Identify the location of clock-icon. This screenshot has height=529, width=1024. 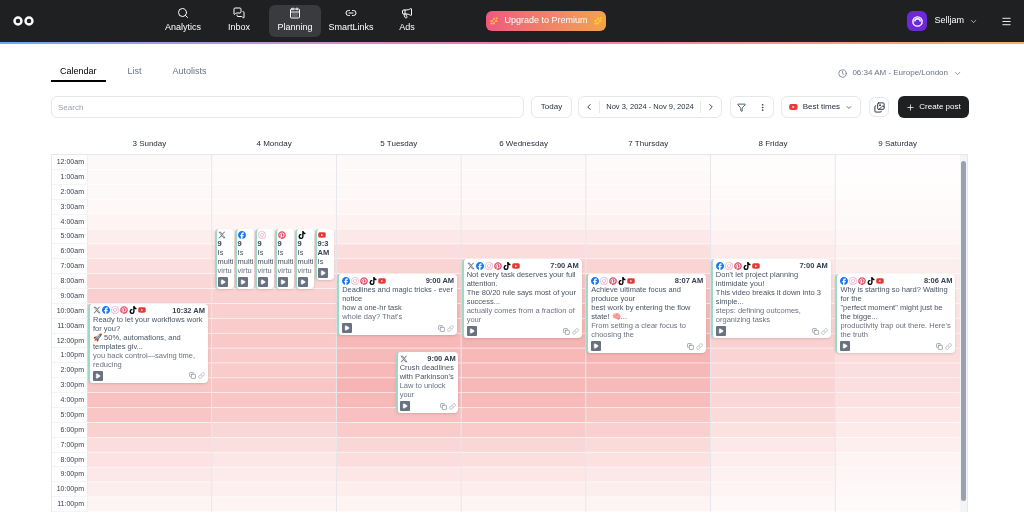
(843, 73).